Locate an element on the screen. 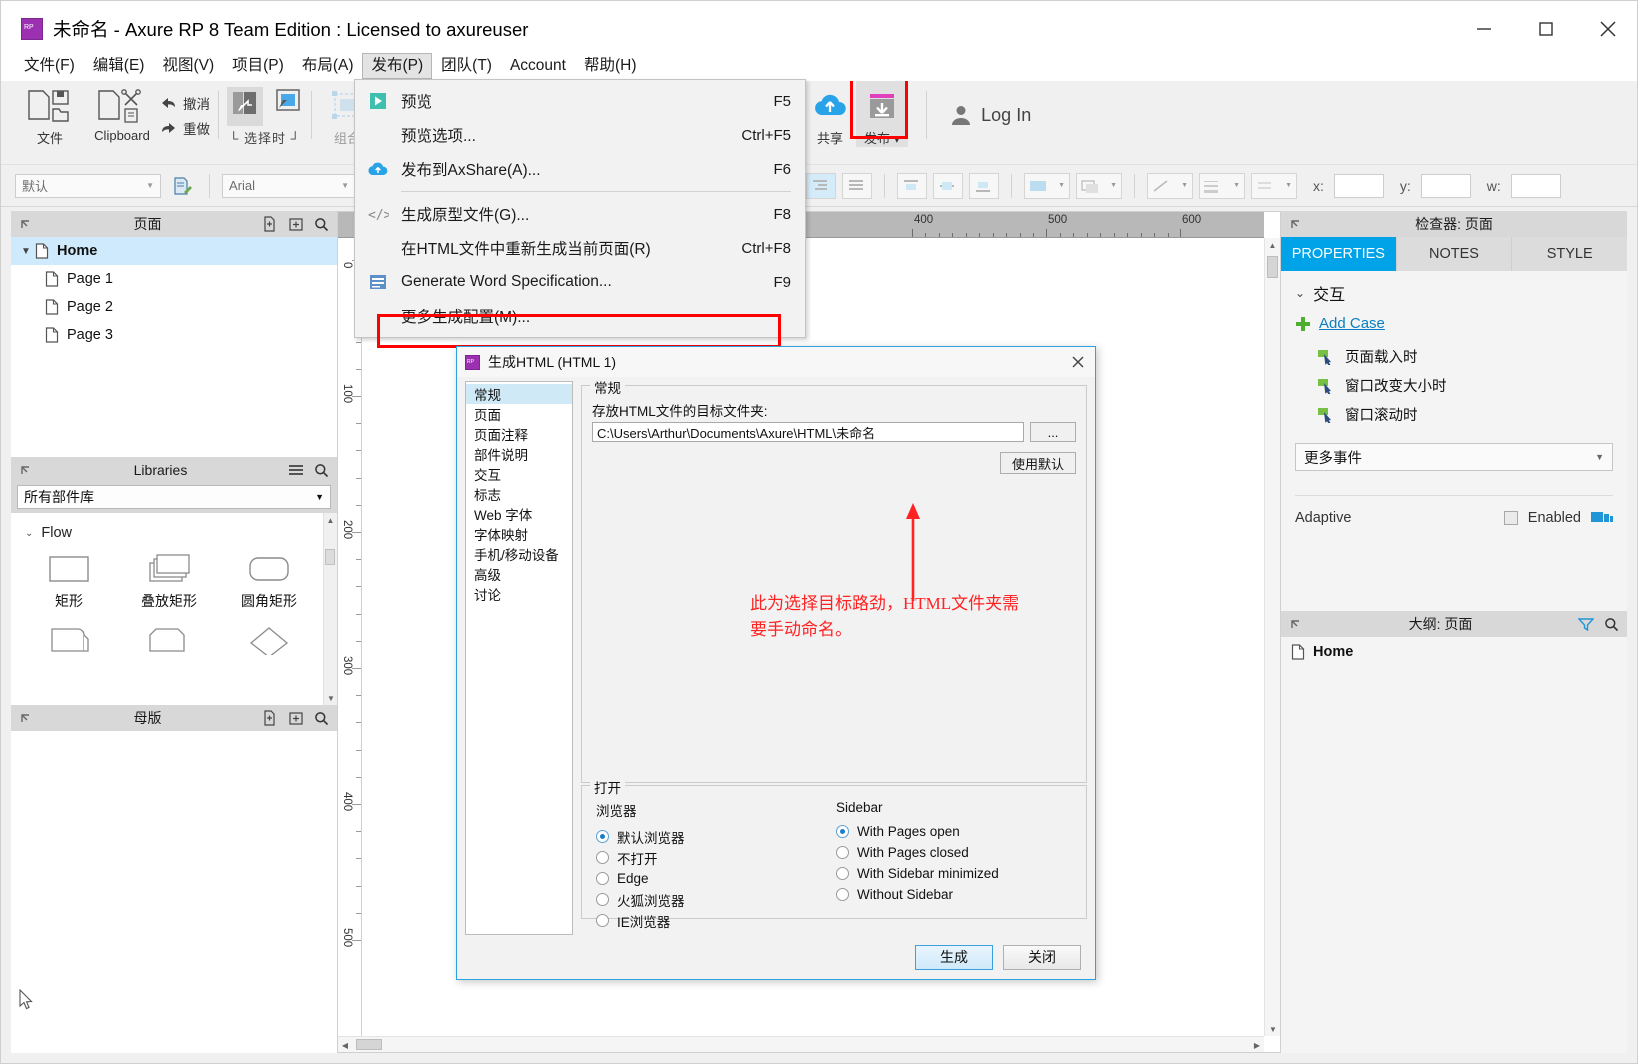  widget-stacked-rectangle: 叠放矩形 is located at coordinates (169, 579).